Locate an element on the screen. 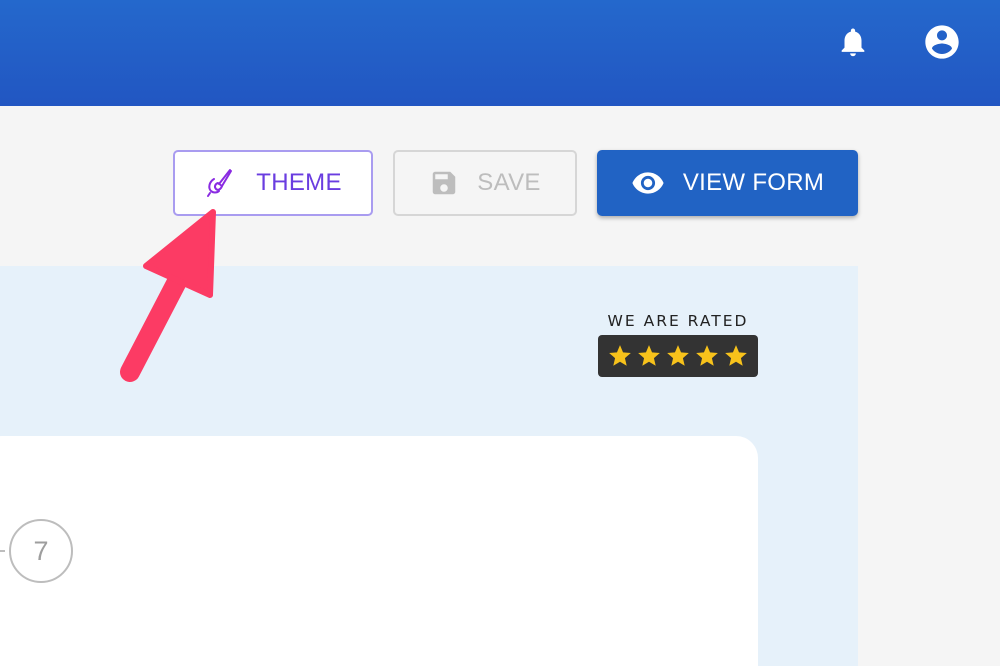 This screenshot has height=666, width=1000. bell-icon is located at coordinates (853, 42).